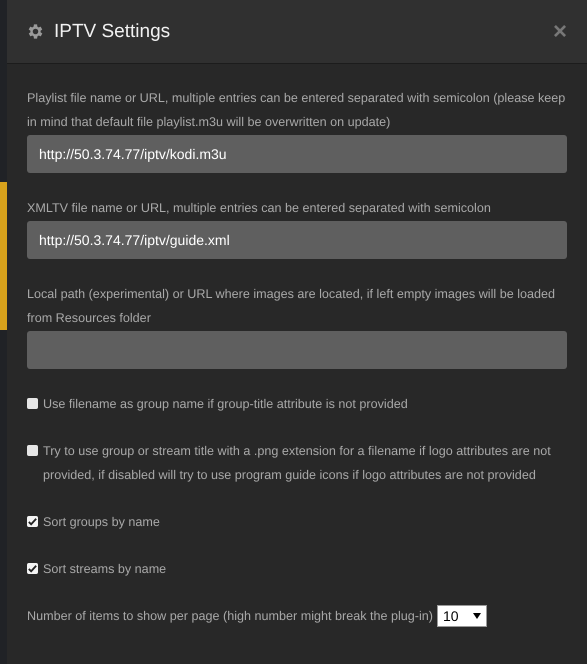 This screenshot has height=664, width=587. What do you see at coordinates (462, 616) in the screenshot?
I see `dropdown: 10` at bounding box center [462, 616].